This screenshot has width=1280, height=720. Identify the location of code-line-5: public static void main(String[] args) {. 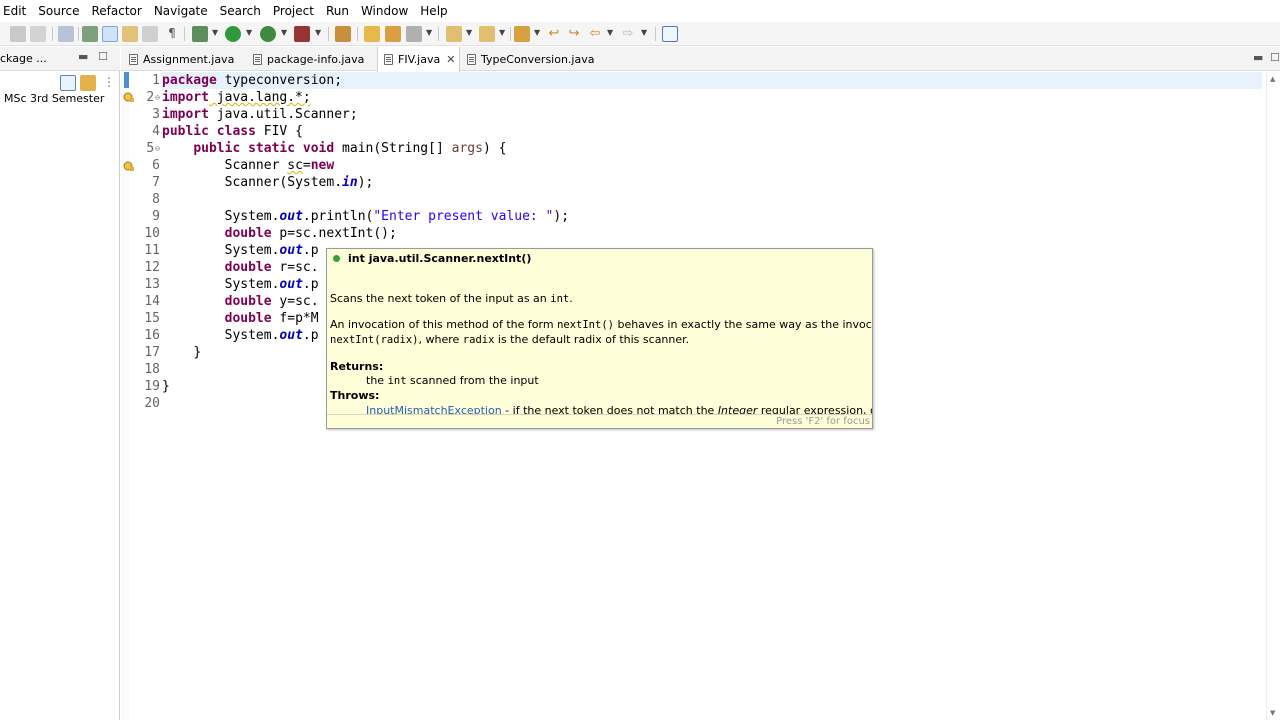
(334, 148).